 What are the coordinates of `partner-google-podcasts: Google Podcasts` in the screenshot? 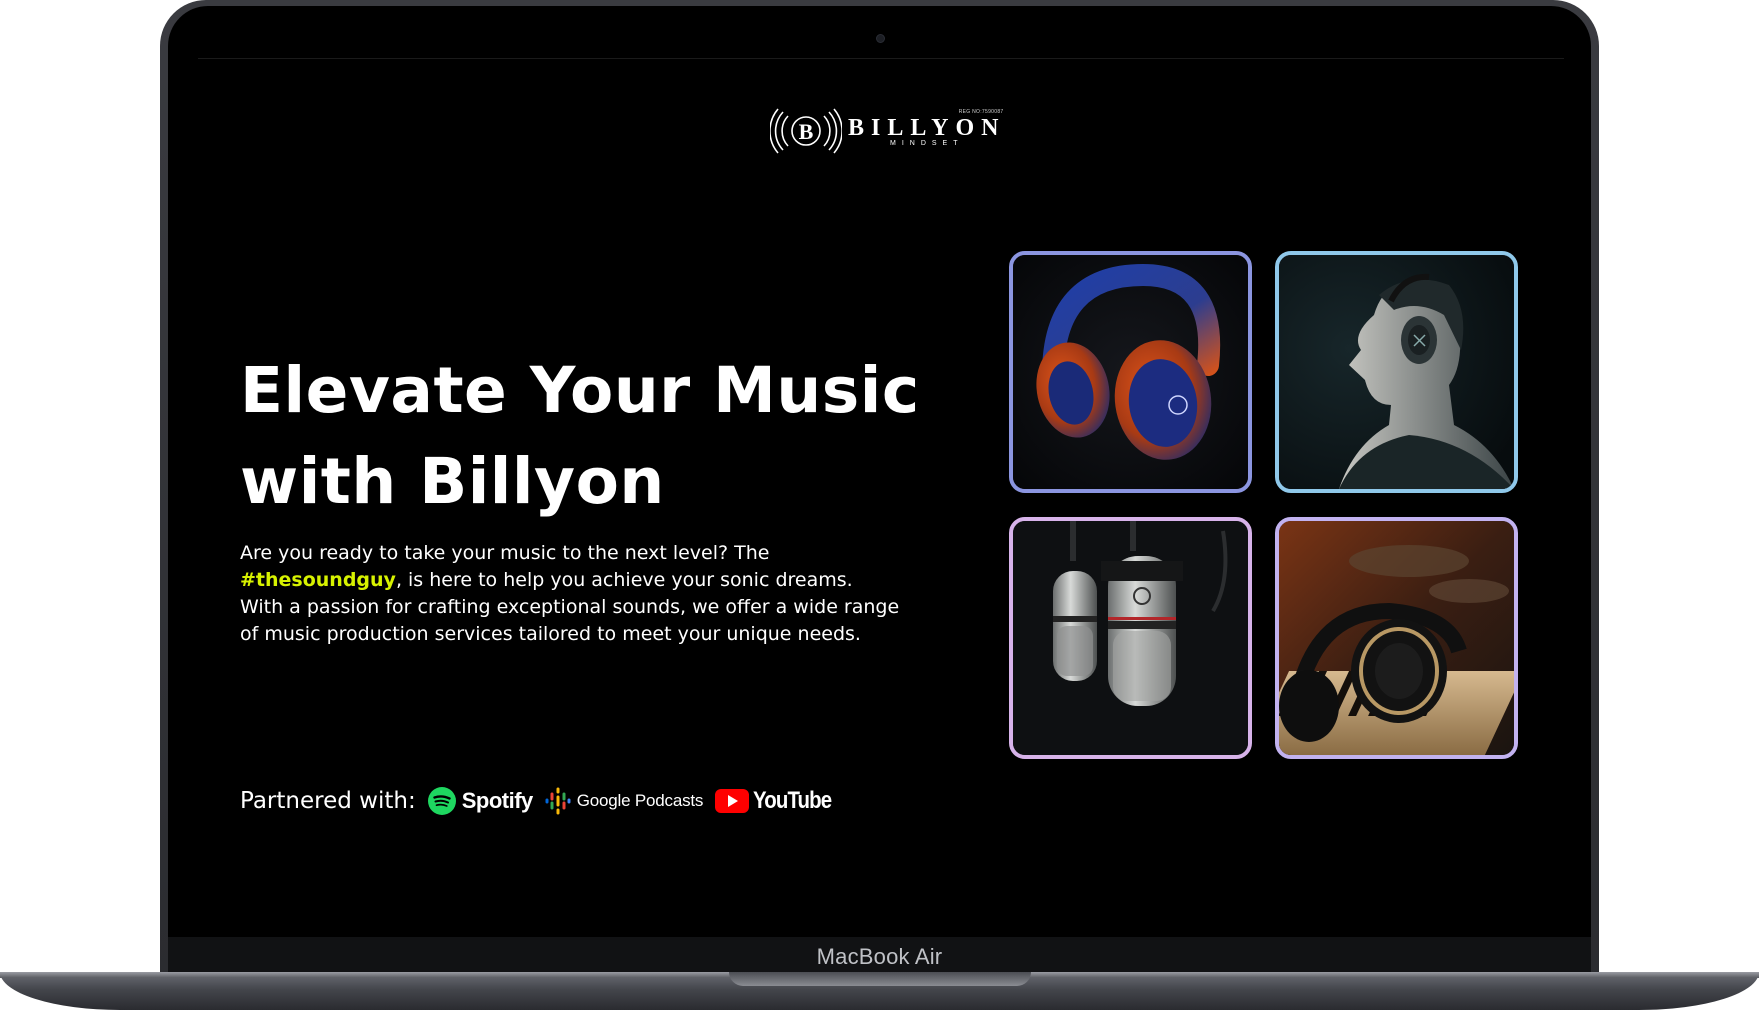 It's located at (624, 801).